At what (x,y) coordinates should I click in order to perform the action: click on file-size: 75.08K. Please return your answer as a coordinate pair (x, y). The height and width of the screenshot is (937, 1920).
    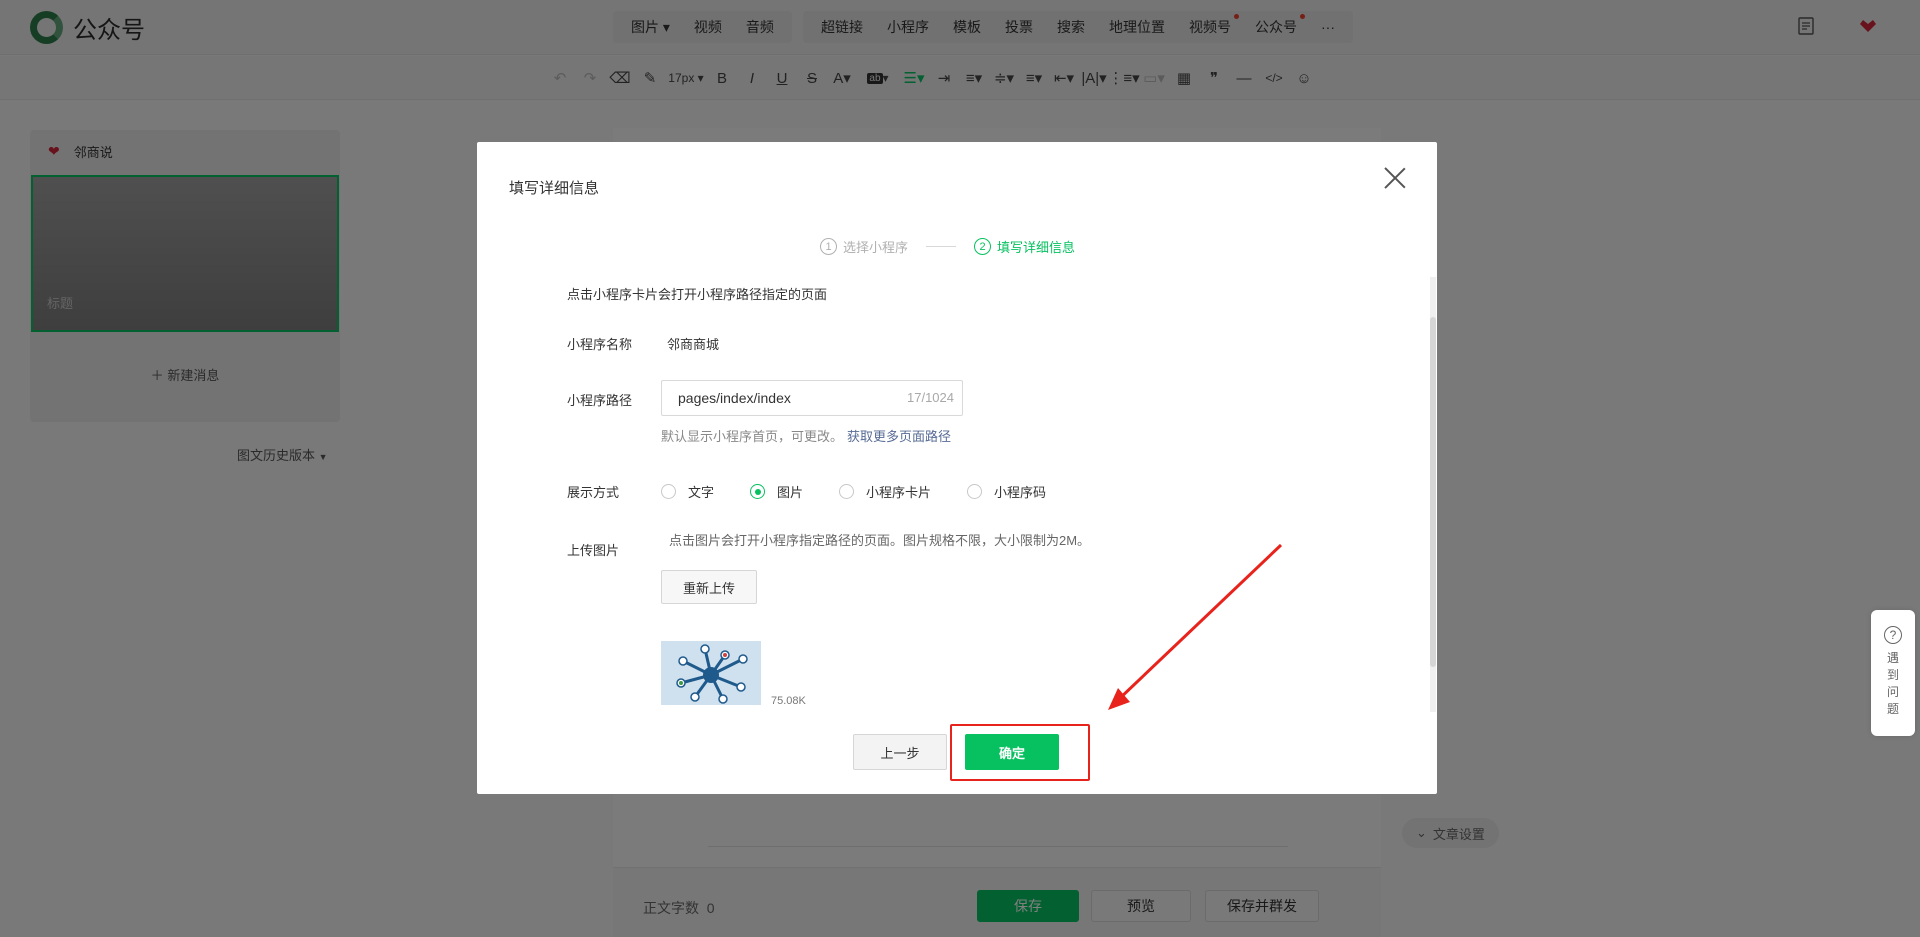
    Looking at the image, I should click on (788, 701).